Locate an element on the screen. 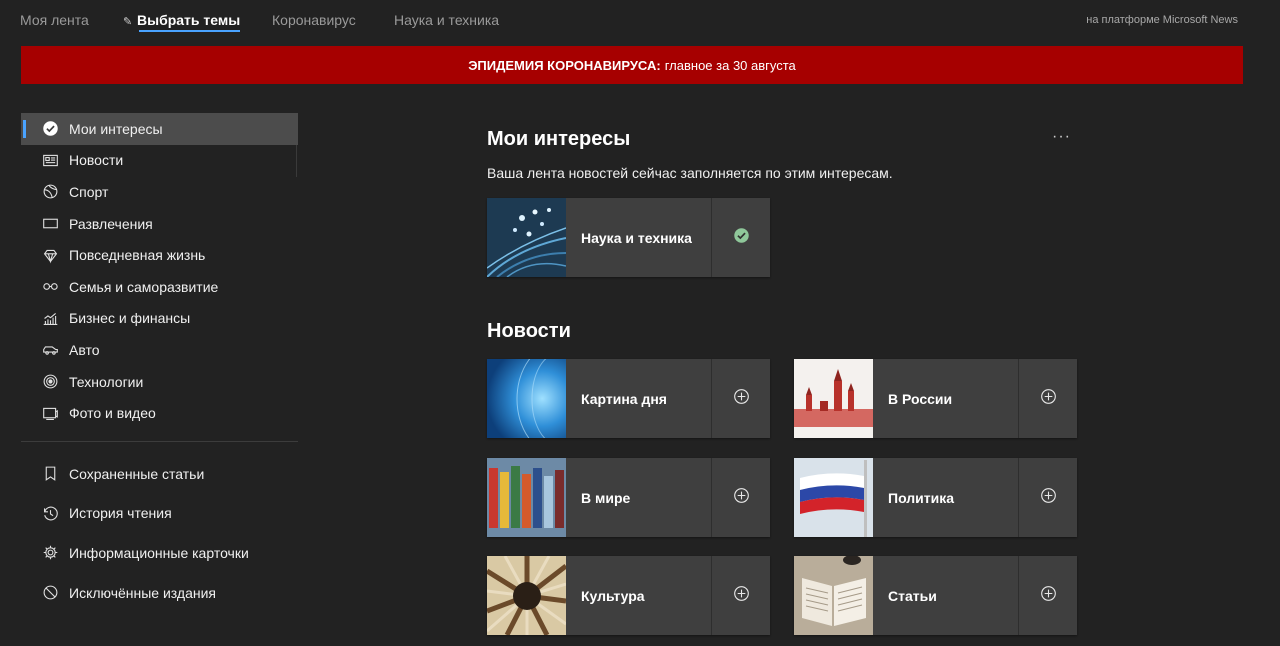  news-card-picture-of-day: Картина дня is located at coordinates (628, 398).